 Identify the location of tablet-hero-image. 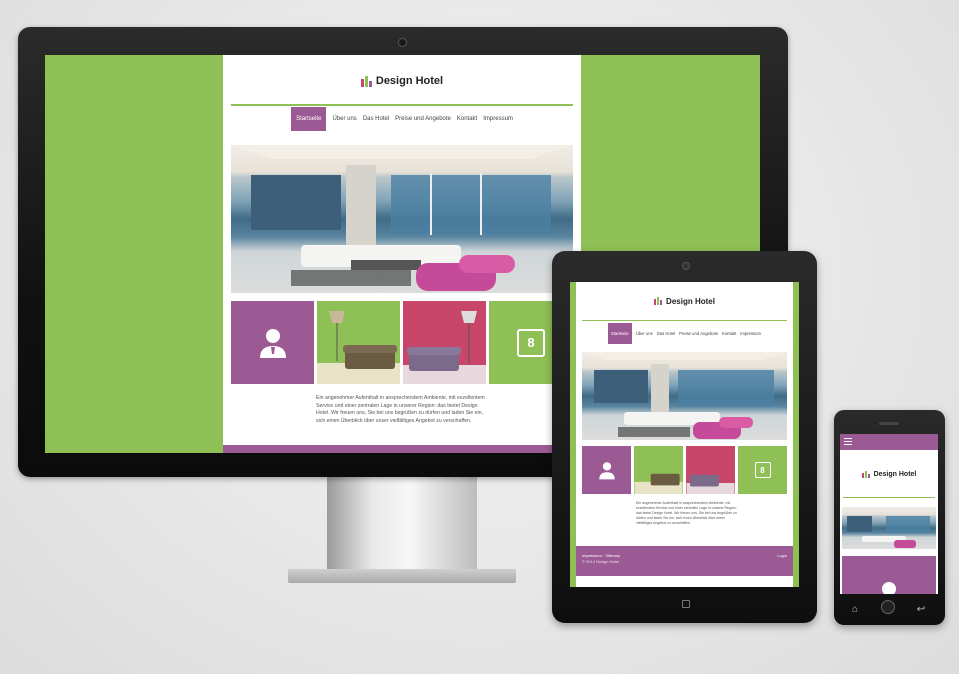
(684, 396).